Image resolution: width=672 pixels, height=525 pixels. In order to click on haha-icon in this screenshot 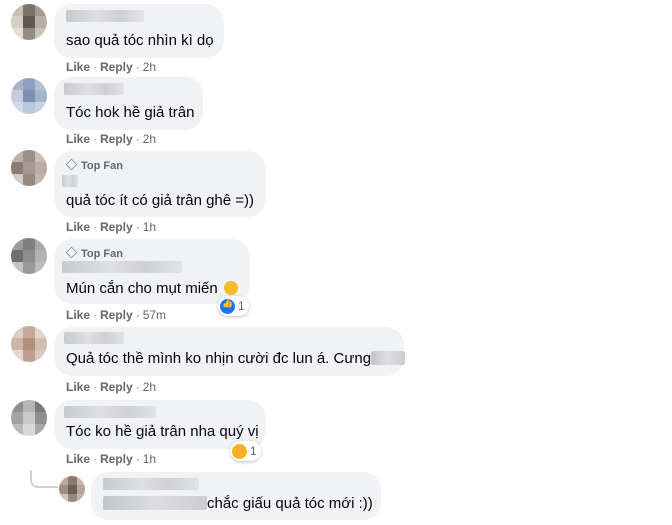, I will do `click(239, 451)`.